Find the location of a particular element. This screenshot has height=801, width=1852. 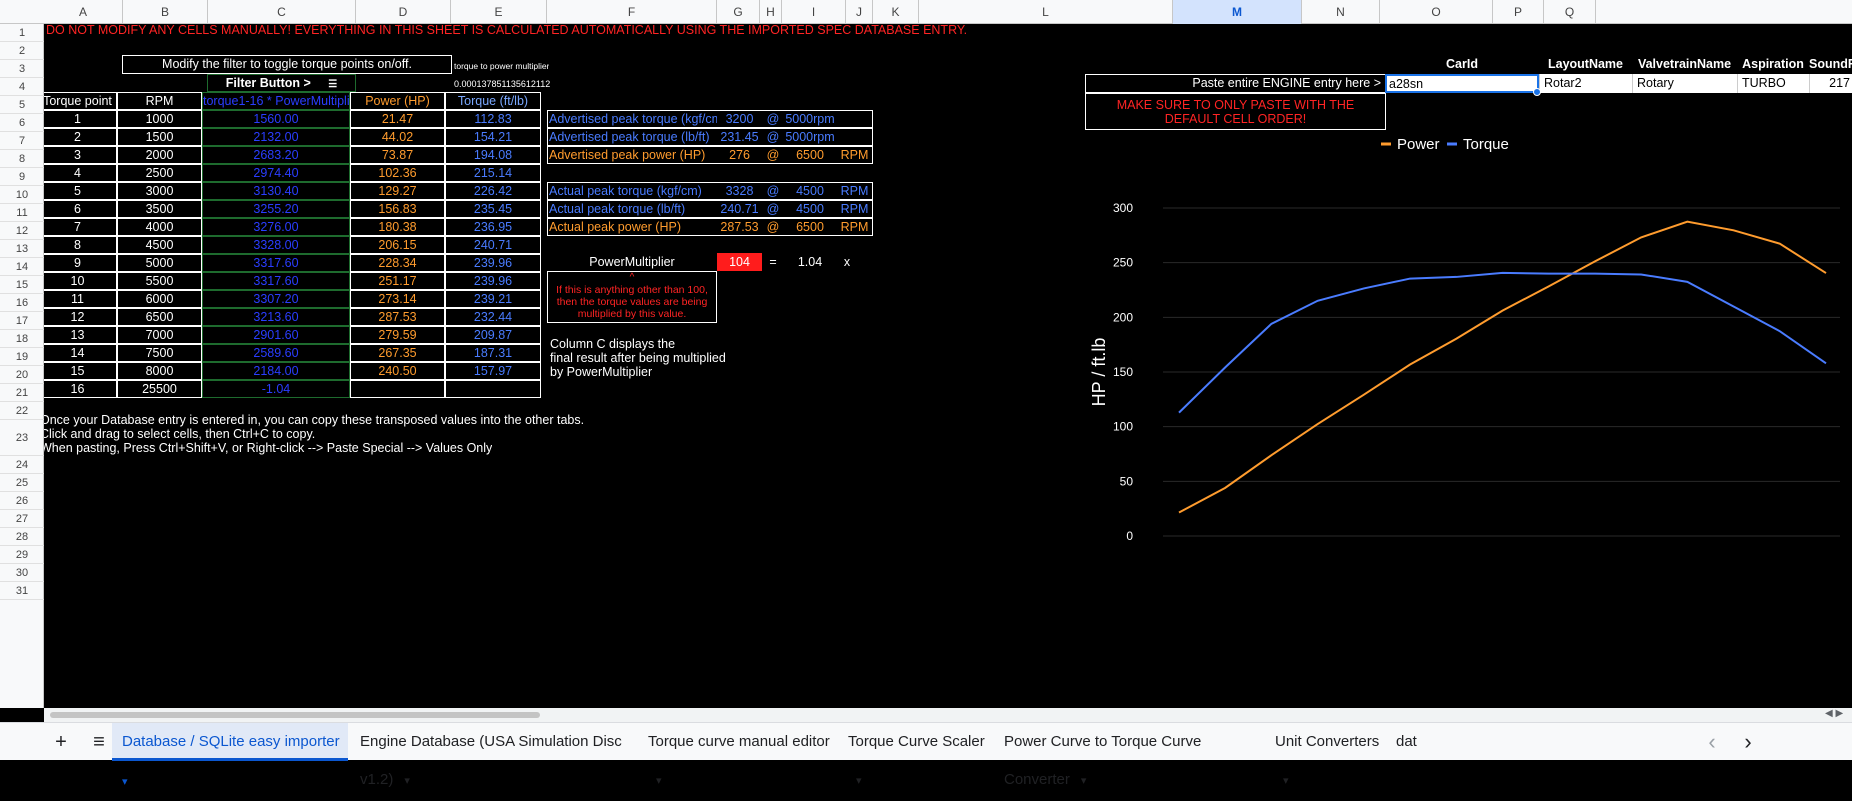

column-header: B is located at coordinates (165, 12).